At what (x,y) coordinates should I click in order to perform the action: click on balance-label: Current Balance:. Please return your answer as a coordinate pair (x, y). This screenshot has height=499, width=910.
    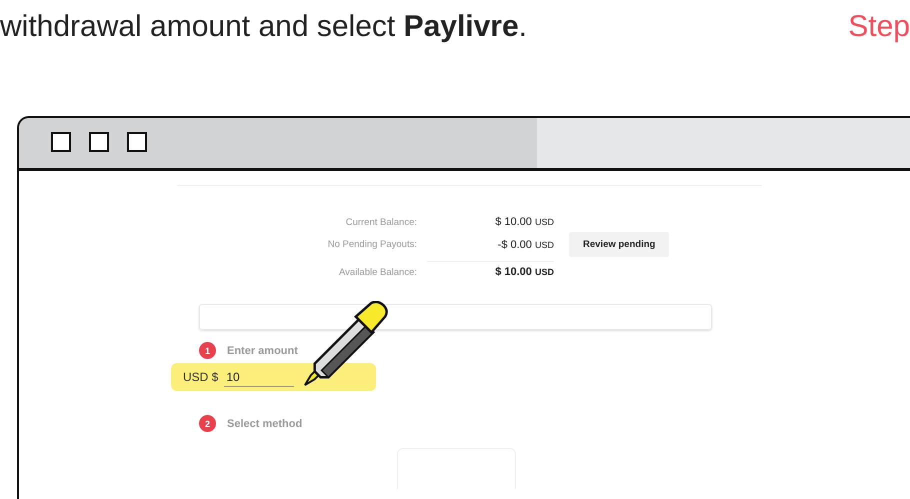
    Looking at the image, I should click on (380, 222).